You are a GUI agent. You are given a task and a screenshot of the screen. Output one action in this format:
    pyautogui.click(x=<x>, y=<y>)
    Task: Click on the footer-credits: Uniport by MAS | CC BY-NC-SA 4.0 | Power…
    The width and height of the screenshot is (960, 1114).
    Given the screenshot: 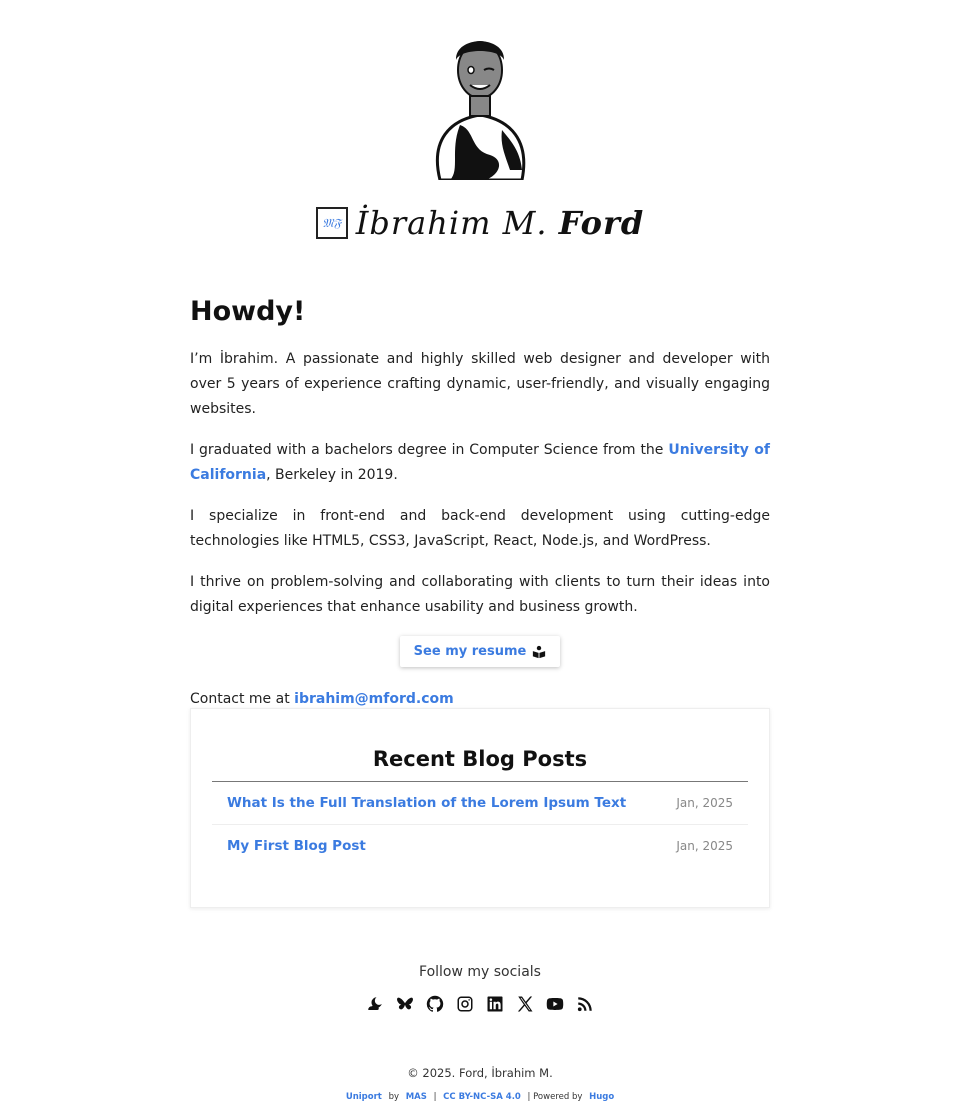 What is the action you would take?
    pyautogui.click(x=480, y=1097)
    